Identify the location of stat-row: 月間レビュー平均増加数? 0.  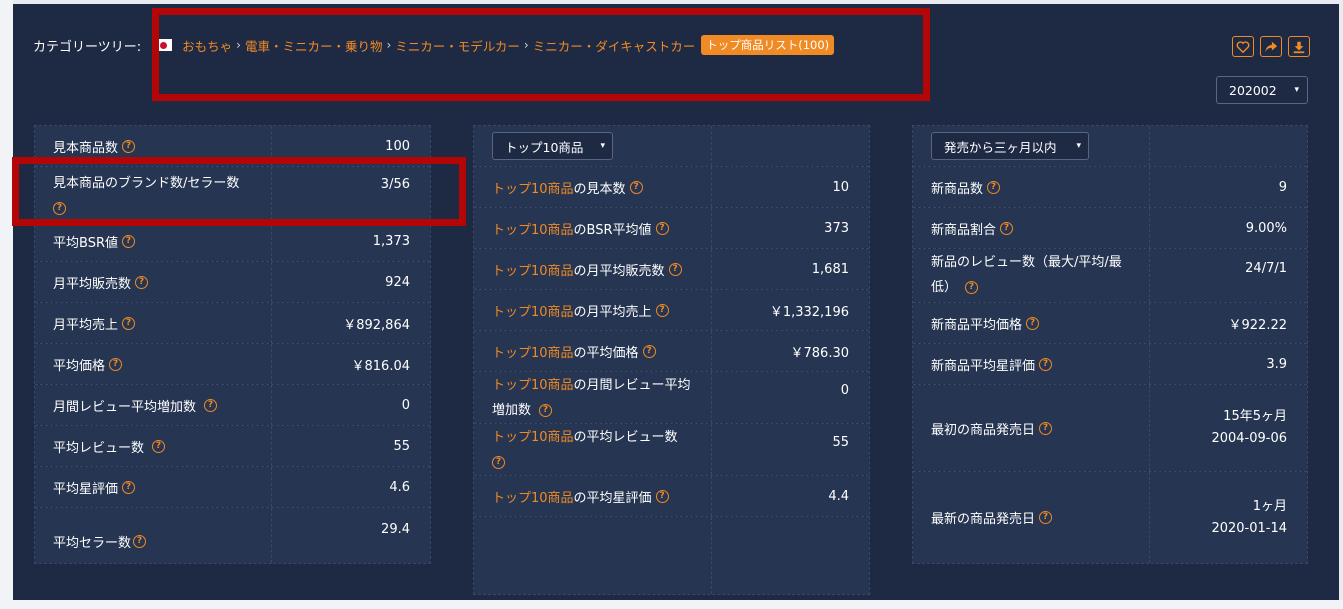
(232, 405).